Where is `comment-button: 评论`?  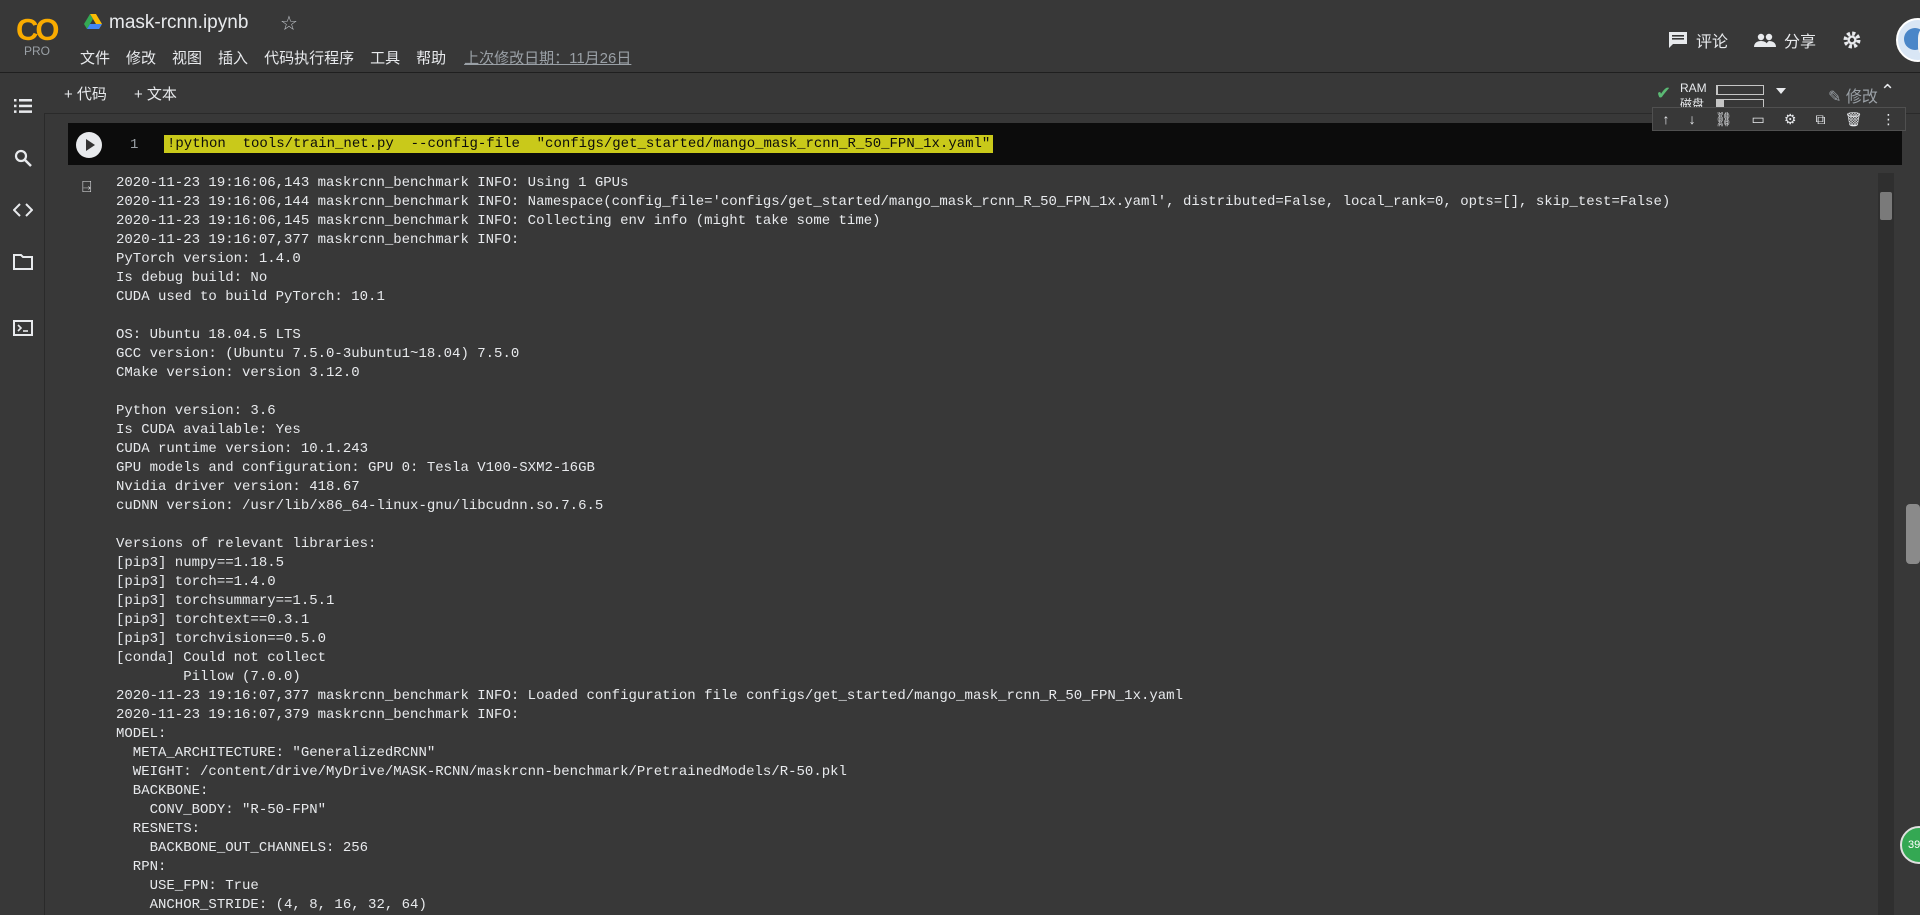
comment-button: 评论 is located at coordinates (1698, 40).